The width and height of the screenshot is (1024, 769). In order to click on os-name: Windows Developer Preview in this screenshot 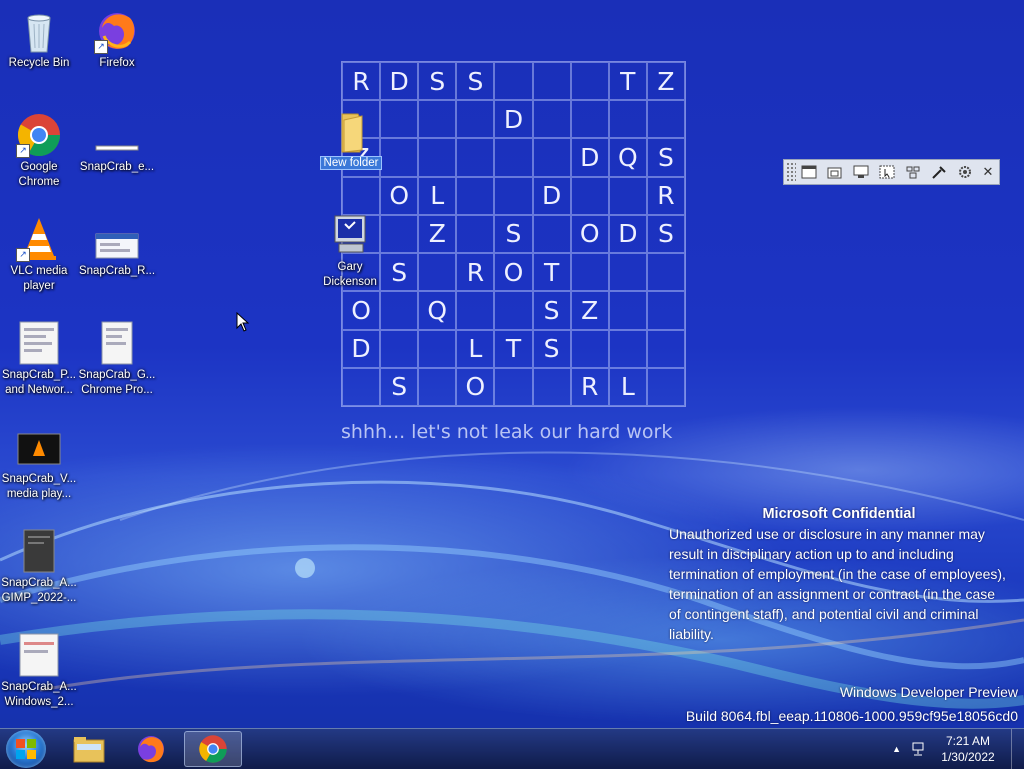, I will do `click(928, 692)`.